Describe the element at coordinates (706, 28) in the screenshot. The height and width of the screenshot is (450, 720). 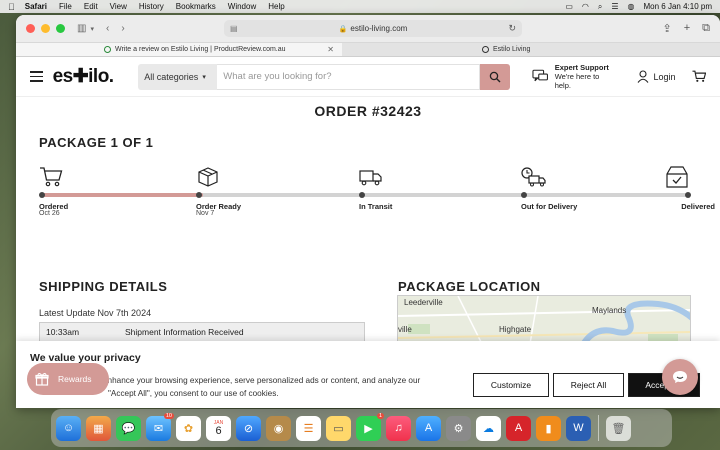
I see `tab-overview-icon: ⧉` at that location.